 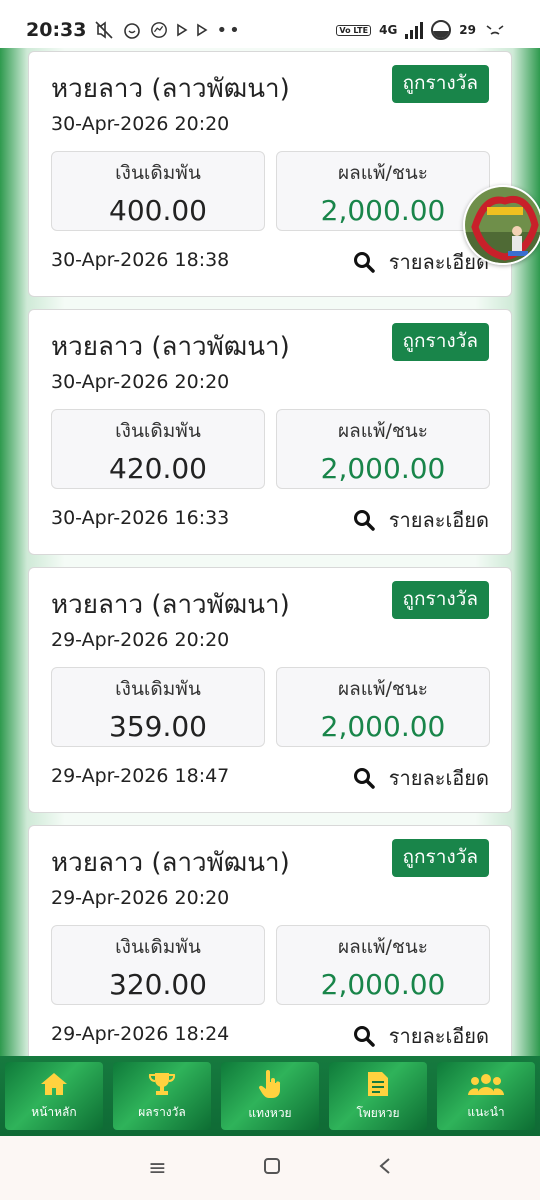 I want to click on status-time: 20:33, so click(x=56, y=30).